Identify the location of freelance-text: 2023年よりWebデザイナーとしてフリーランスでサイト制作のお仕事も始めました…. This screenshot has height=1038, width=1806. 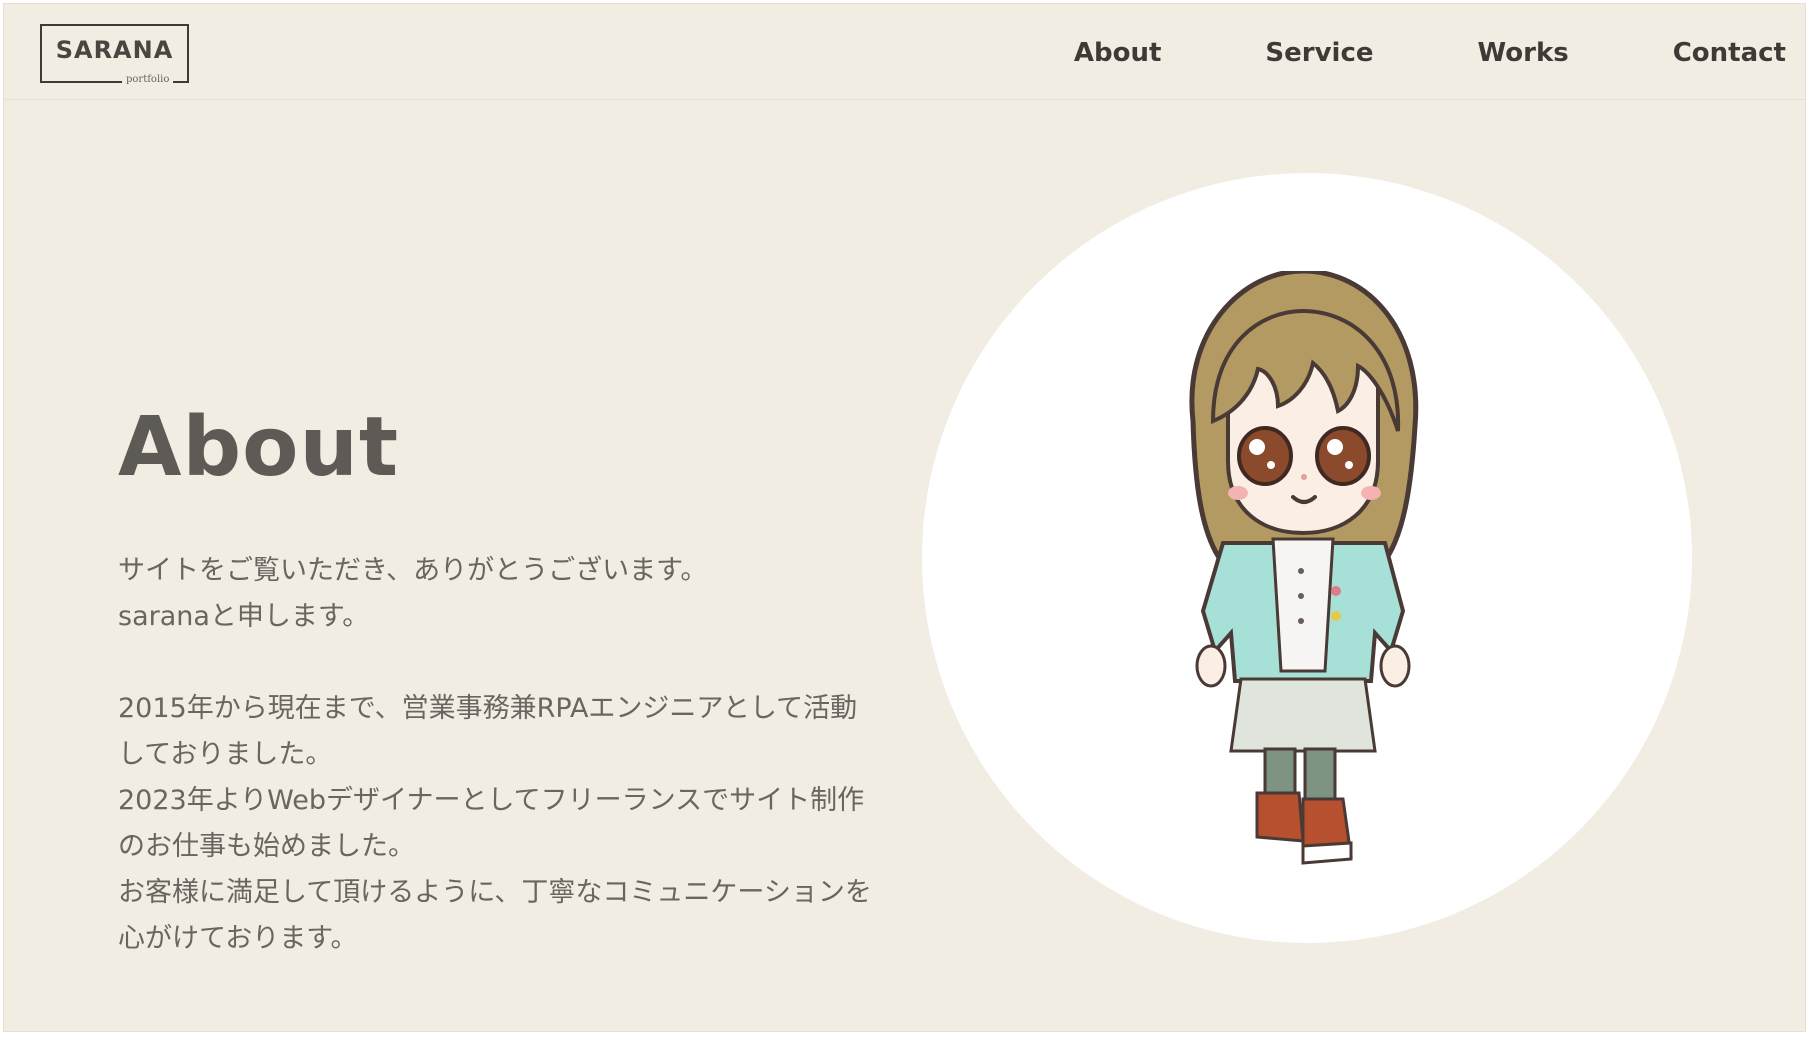
(491, 823).